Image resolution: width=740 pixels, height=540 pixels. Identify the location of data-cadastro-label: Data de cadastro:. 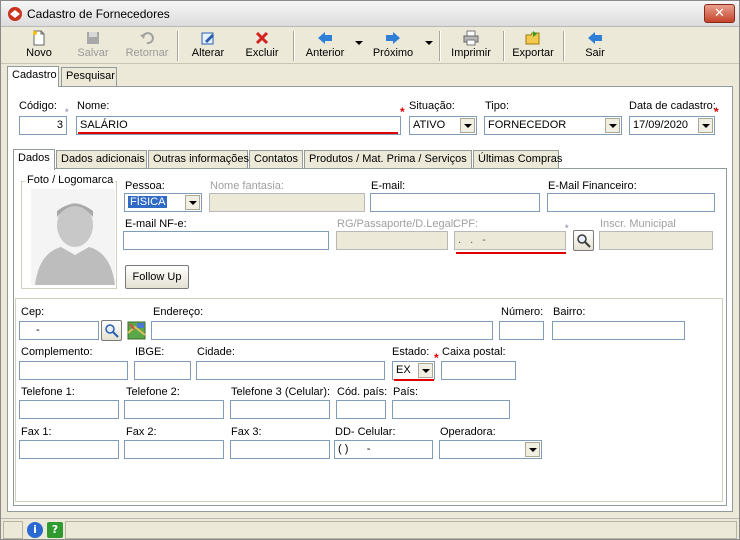
(672, 106).